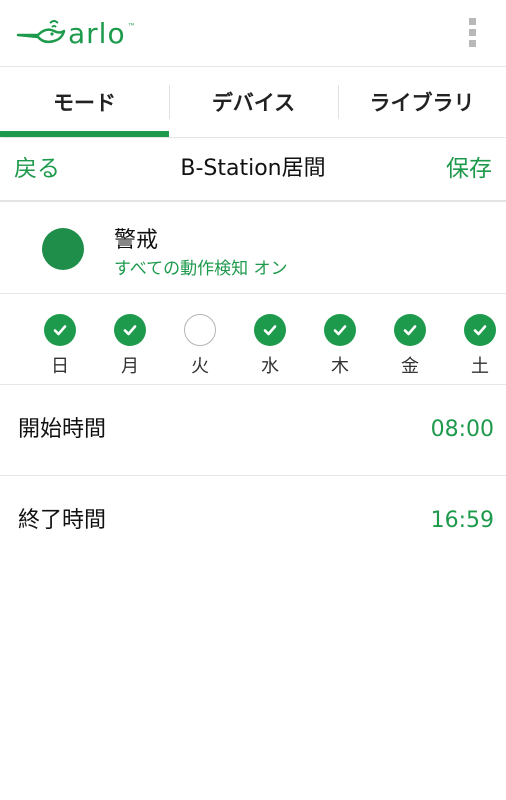  I want to click on active-tab-indicator, so click(84, 134).